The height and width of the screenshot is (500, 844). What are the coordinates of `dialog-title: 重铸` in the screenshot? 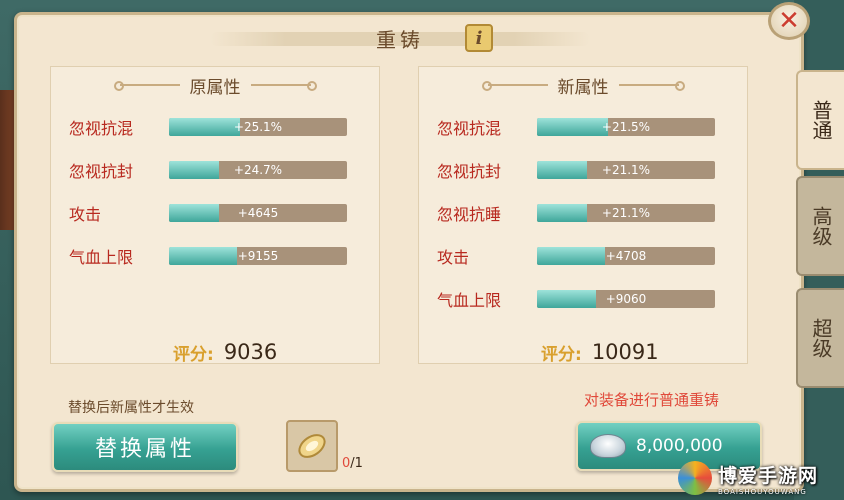 It's located at (400, 39).